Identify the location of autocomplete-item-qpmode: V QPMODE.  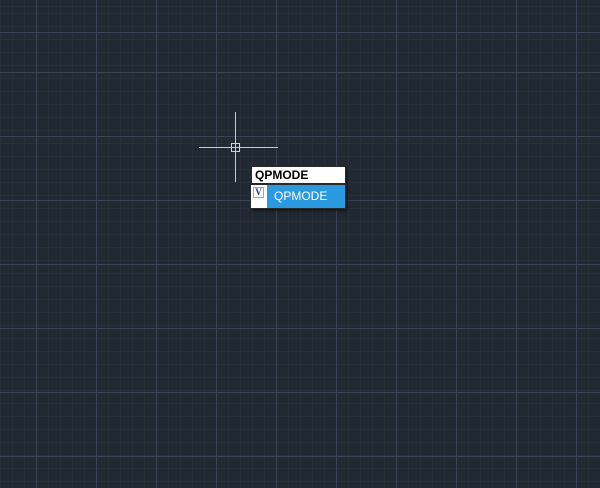
(298, 196).